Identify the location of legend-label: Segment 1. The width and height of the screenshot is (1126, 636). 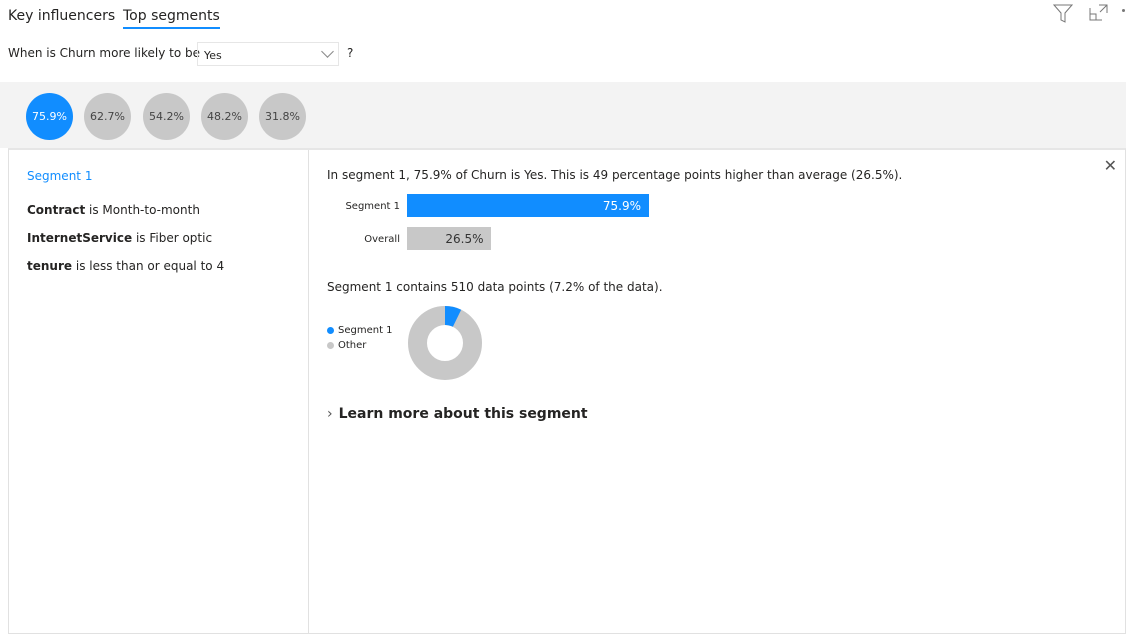
(365, 330).